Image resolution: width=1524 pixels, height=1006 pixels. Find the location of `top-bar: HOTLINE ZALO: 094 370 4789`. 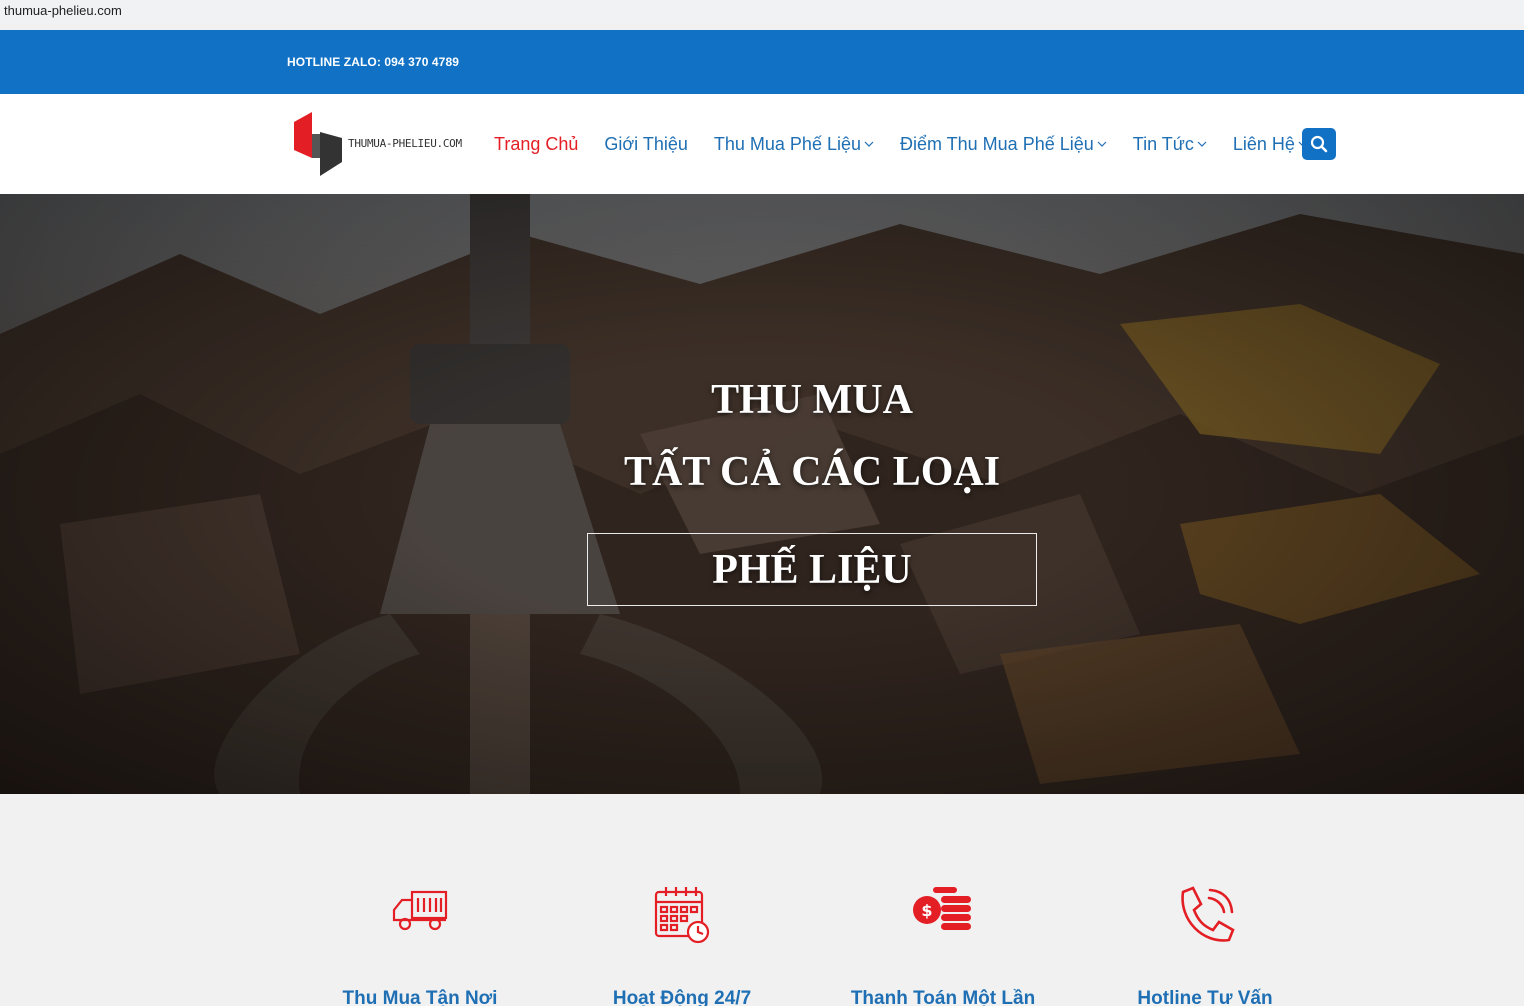

top-bar: HOTLINE ZALO: 094 370 4789 is located at coordinates (762, 62).